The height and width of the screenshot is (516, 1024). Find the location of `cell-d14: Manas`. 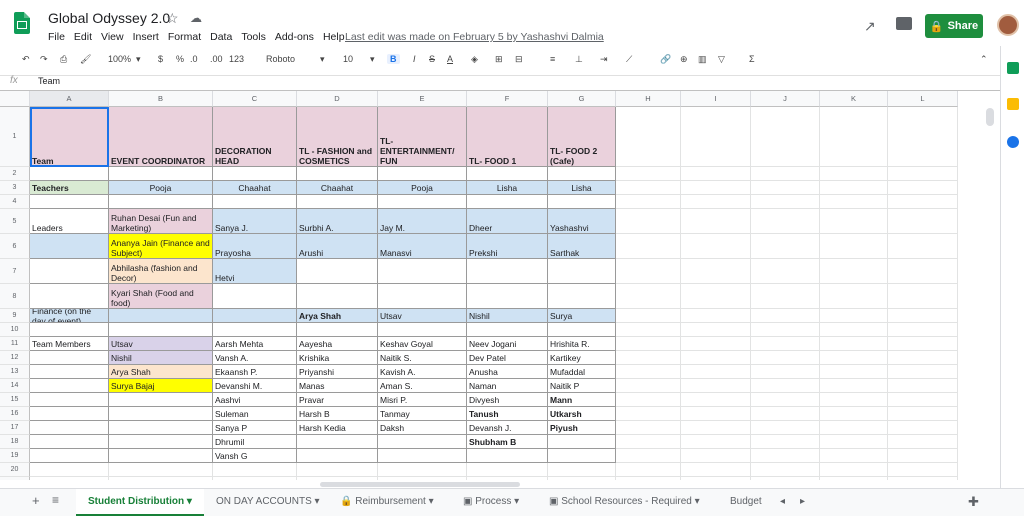

cell-d14: Manas is located at coordinates (337, 386).